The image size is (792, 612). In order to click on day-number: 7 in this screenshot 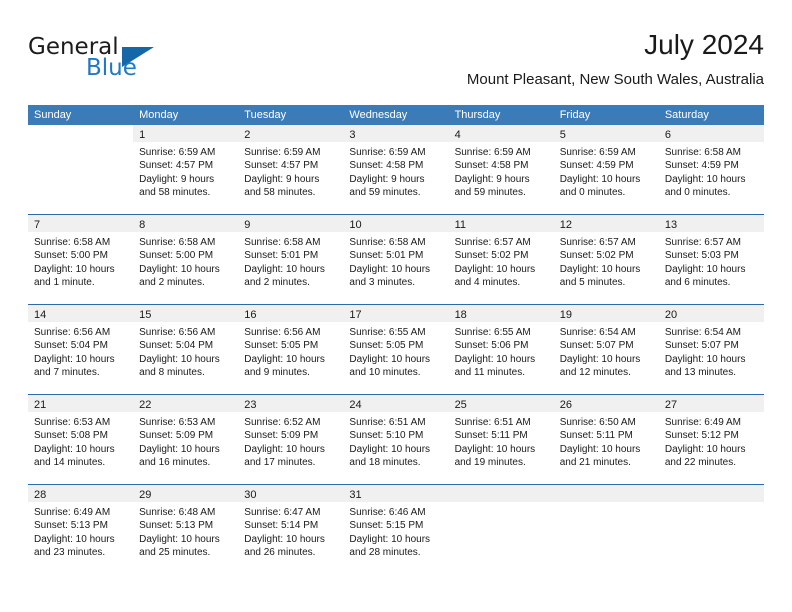, I will do `click(37, 225)`.